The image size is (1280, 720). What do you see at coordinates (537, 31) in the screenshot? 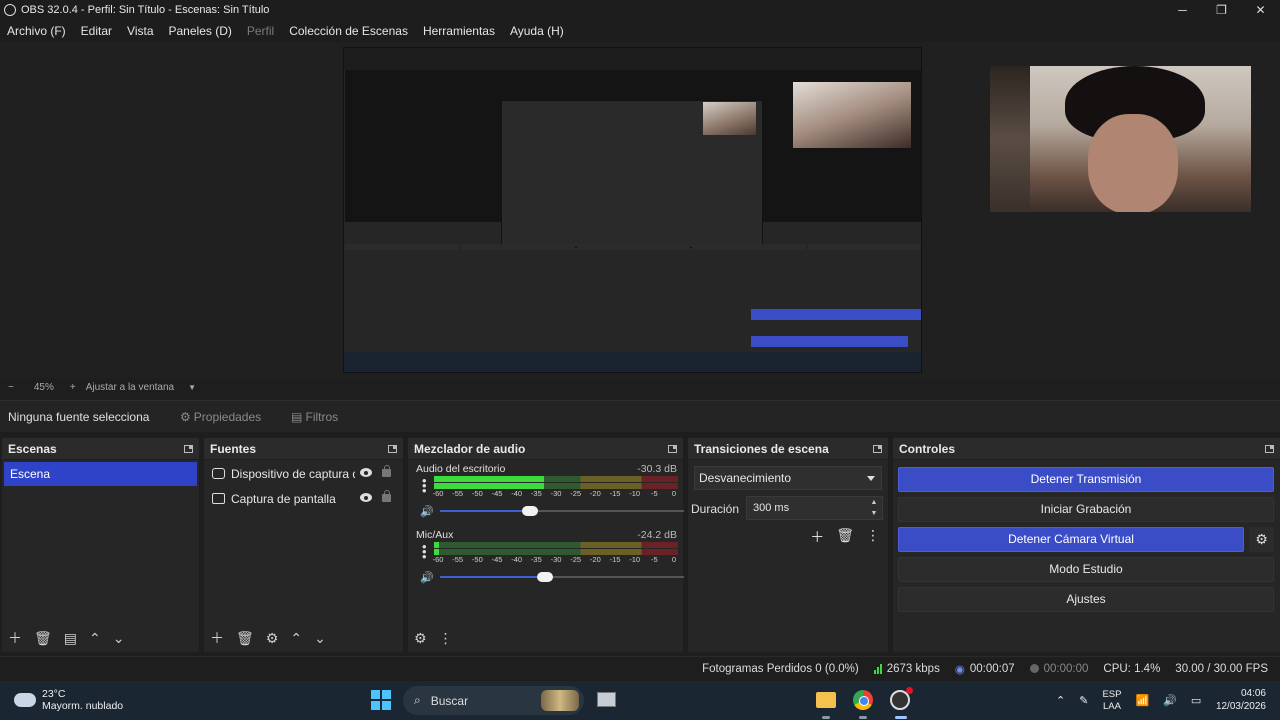
I see `menu-ayuda: Ayuda (H)` at bounding box center [537, 31].